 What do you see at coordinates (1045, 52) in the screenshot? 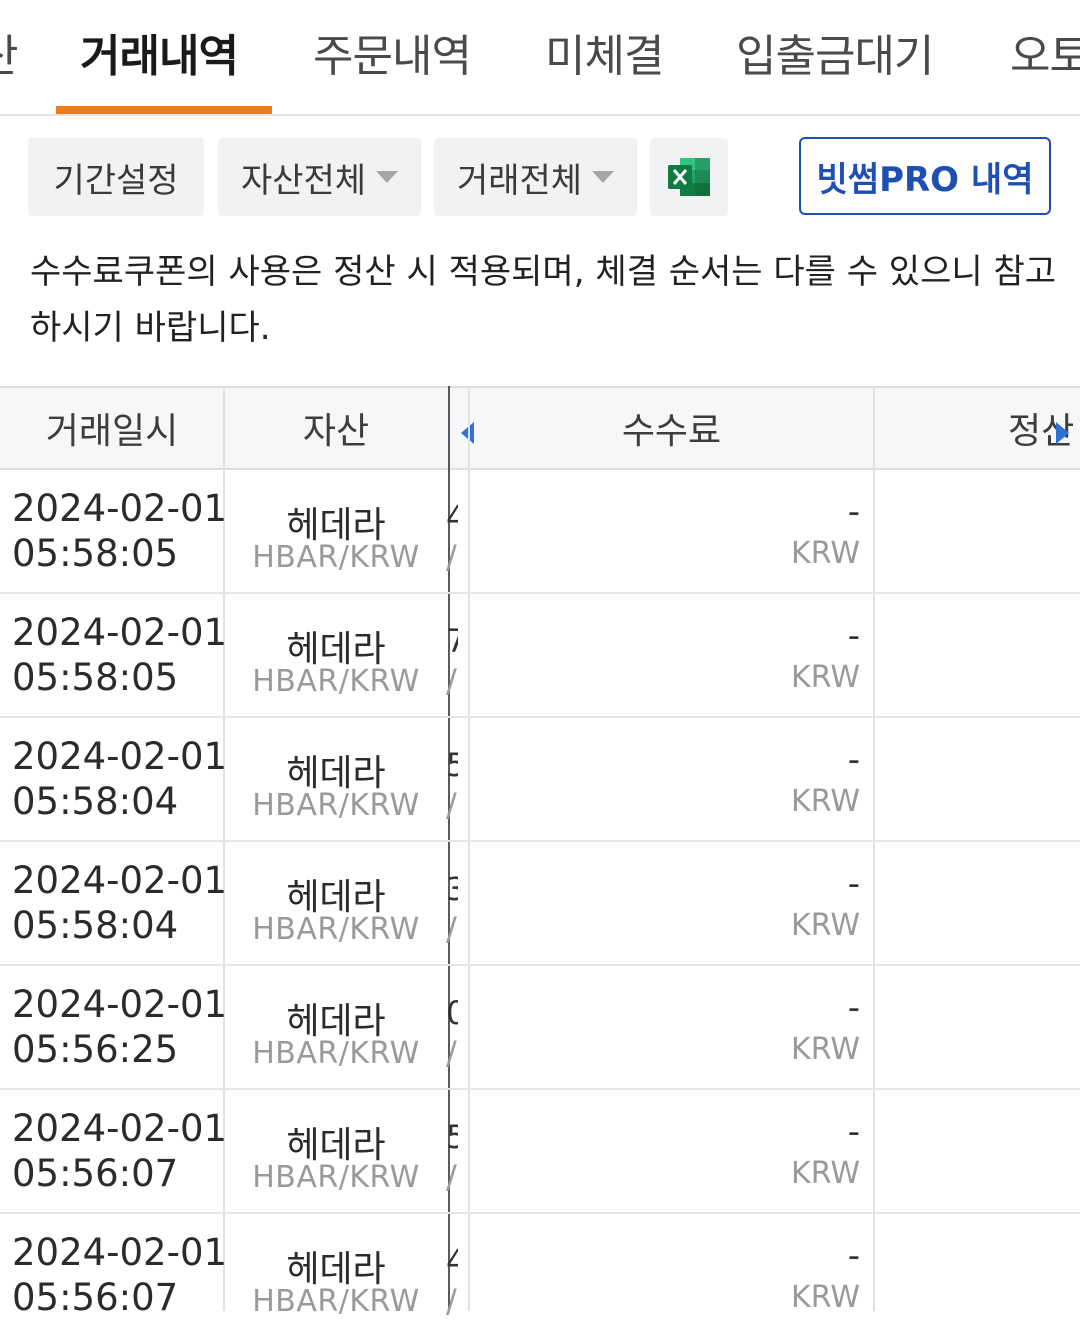
I see `tab-auto: 오토` at bounding box center [1045, 52].